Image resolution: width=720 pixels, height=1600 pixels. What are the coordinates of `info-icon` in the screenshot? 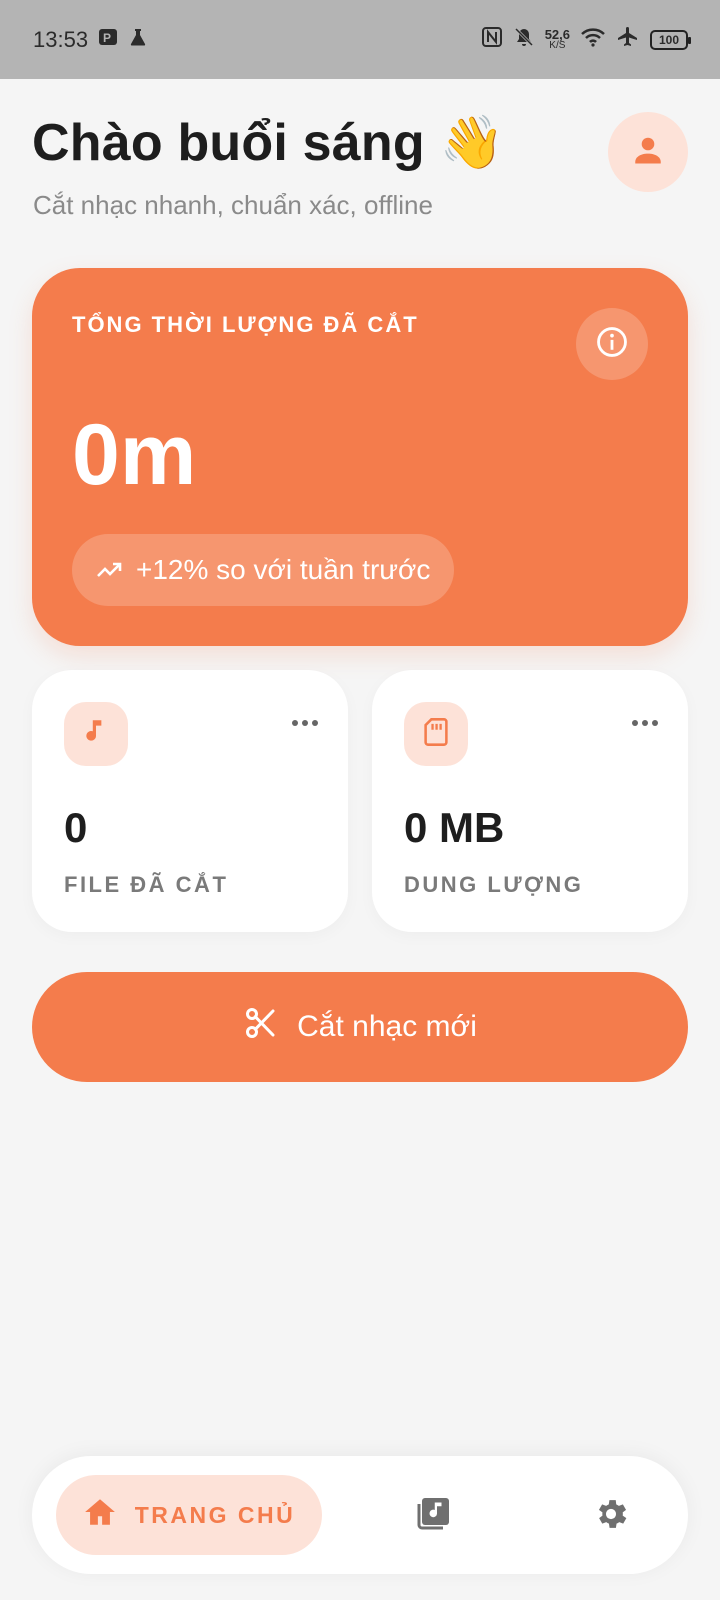 It's located at (612, 344).